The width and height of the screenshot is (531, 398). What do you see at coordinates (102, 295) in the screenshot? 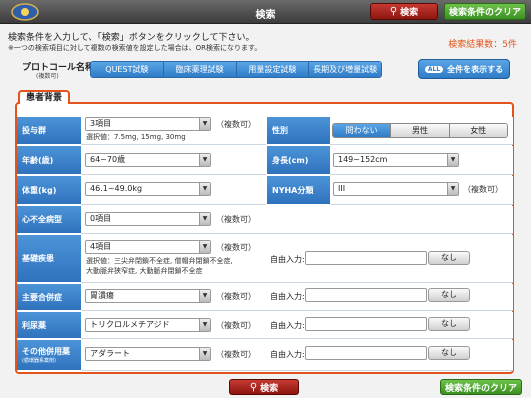
I see `complication-select-value: 胃潰瘍` at bounding box center [102, 295].